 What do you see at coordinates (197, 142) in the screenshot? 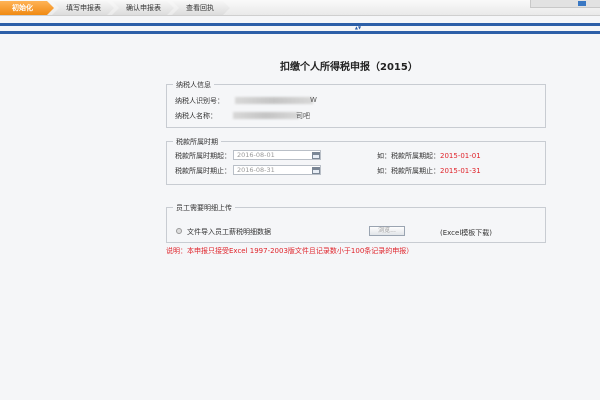
I see `section-legend: 税款所属时期` at bounding box center [197, 142].